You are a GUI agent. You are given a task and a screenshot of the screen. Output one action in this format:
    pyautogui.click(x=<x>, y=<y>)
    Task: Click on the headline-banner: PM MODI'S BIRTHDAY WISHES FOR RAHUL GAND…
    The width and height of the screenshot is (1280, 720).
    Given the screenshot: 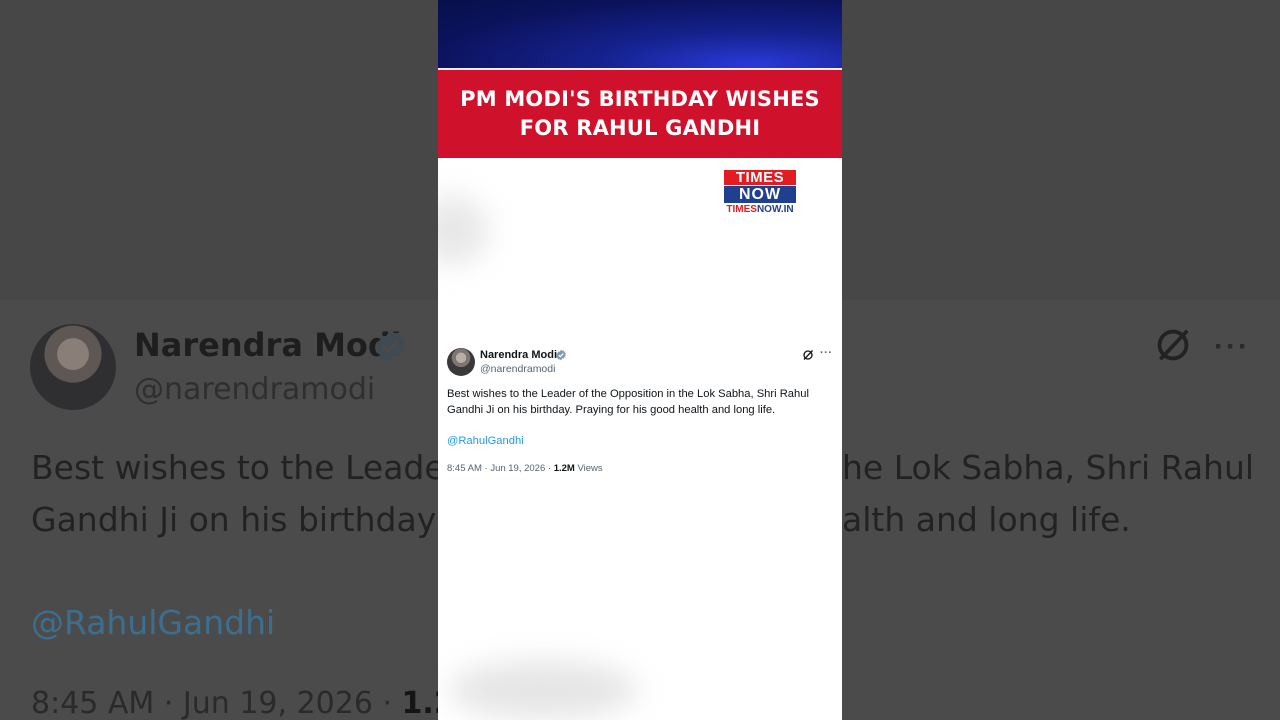 What is the action you would take?
    pyautogui.click(x=640, y=113)
    